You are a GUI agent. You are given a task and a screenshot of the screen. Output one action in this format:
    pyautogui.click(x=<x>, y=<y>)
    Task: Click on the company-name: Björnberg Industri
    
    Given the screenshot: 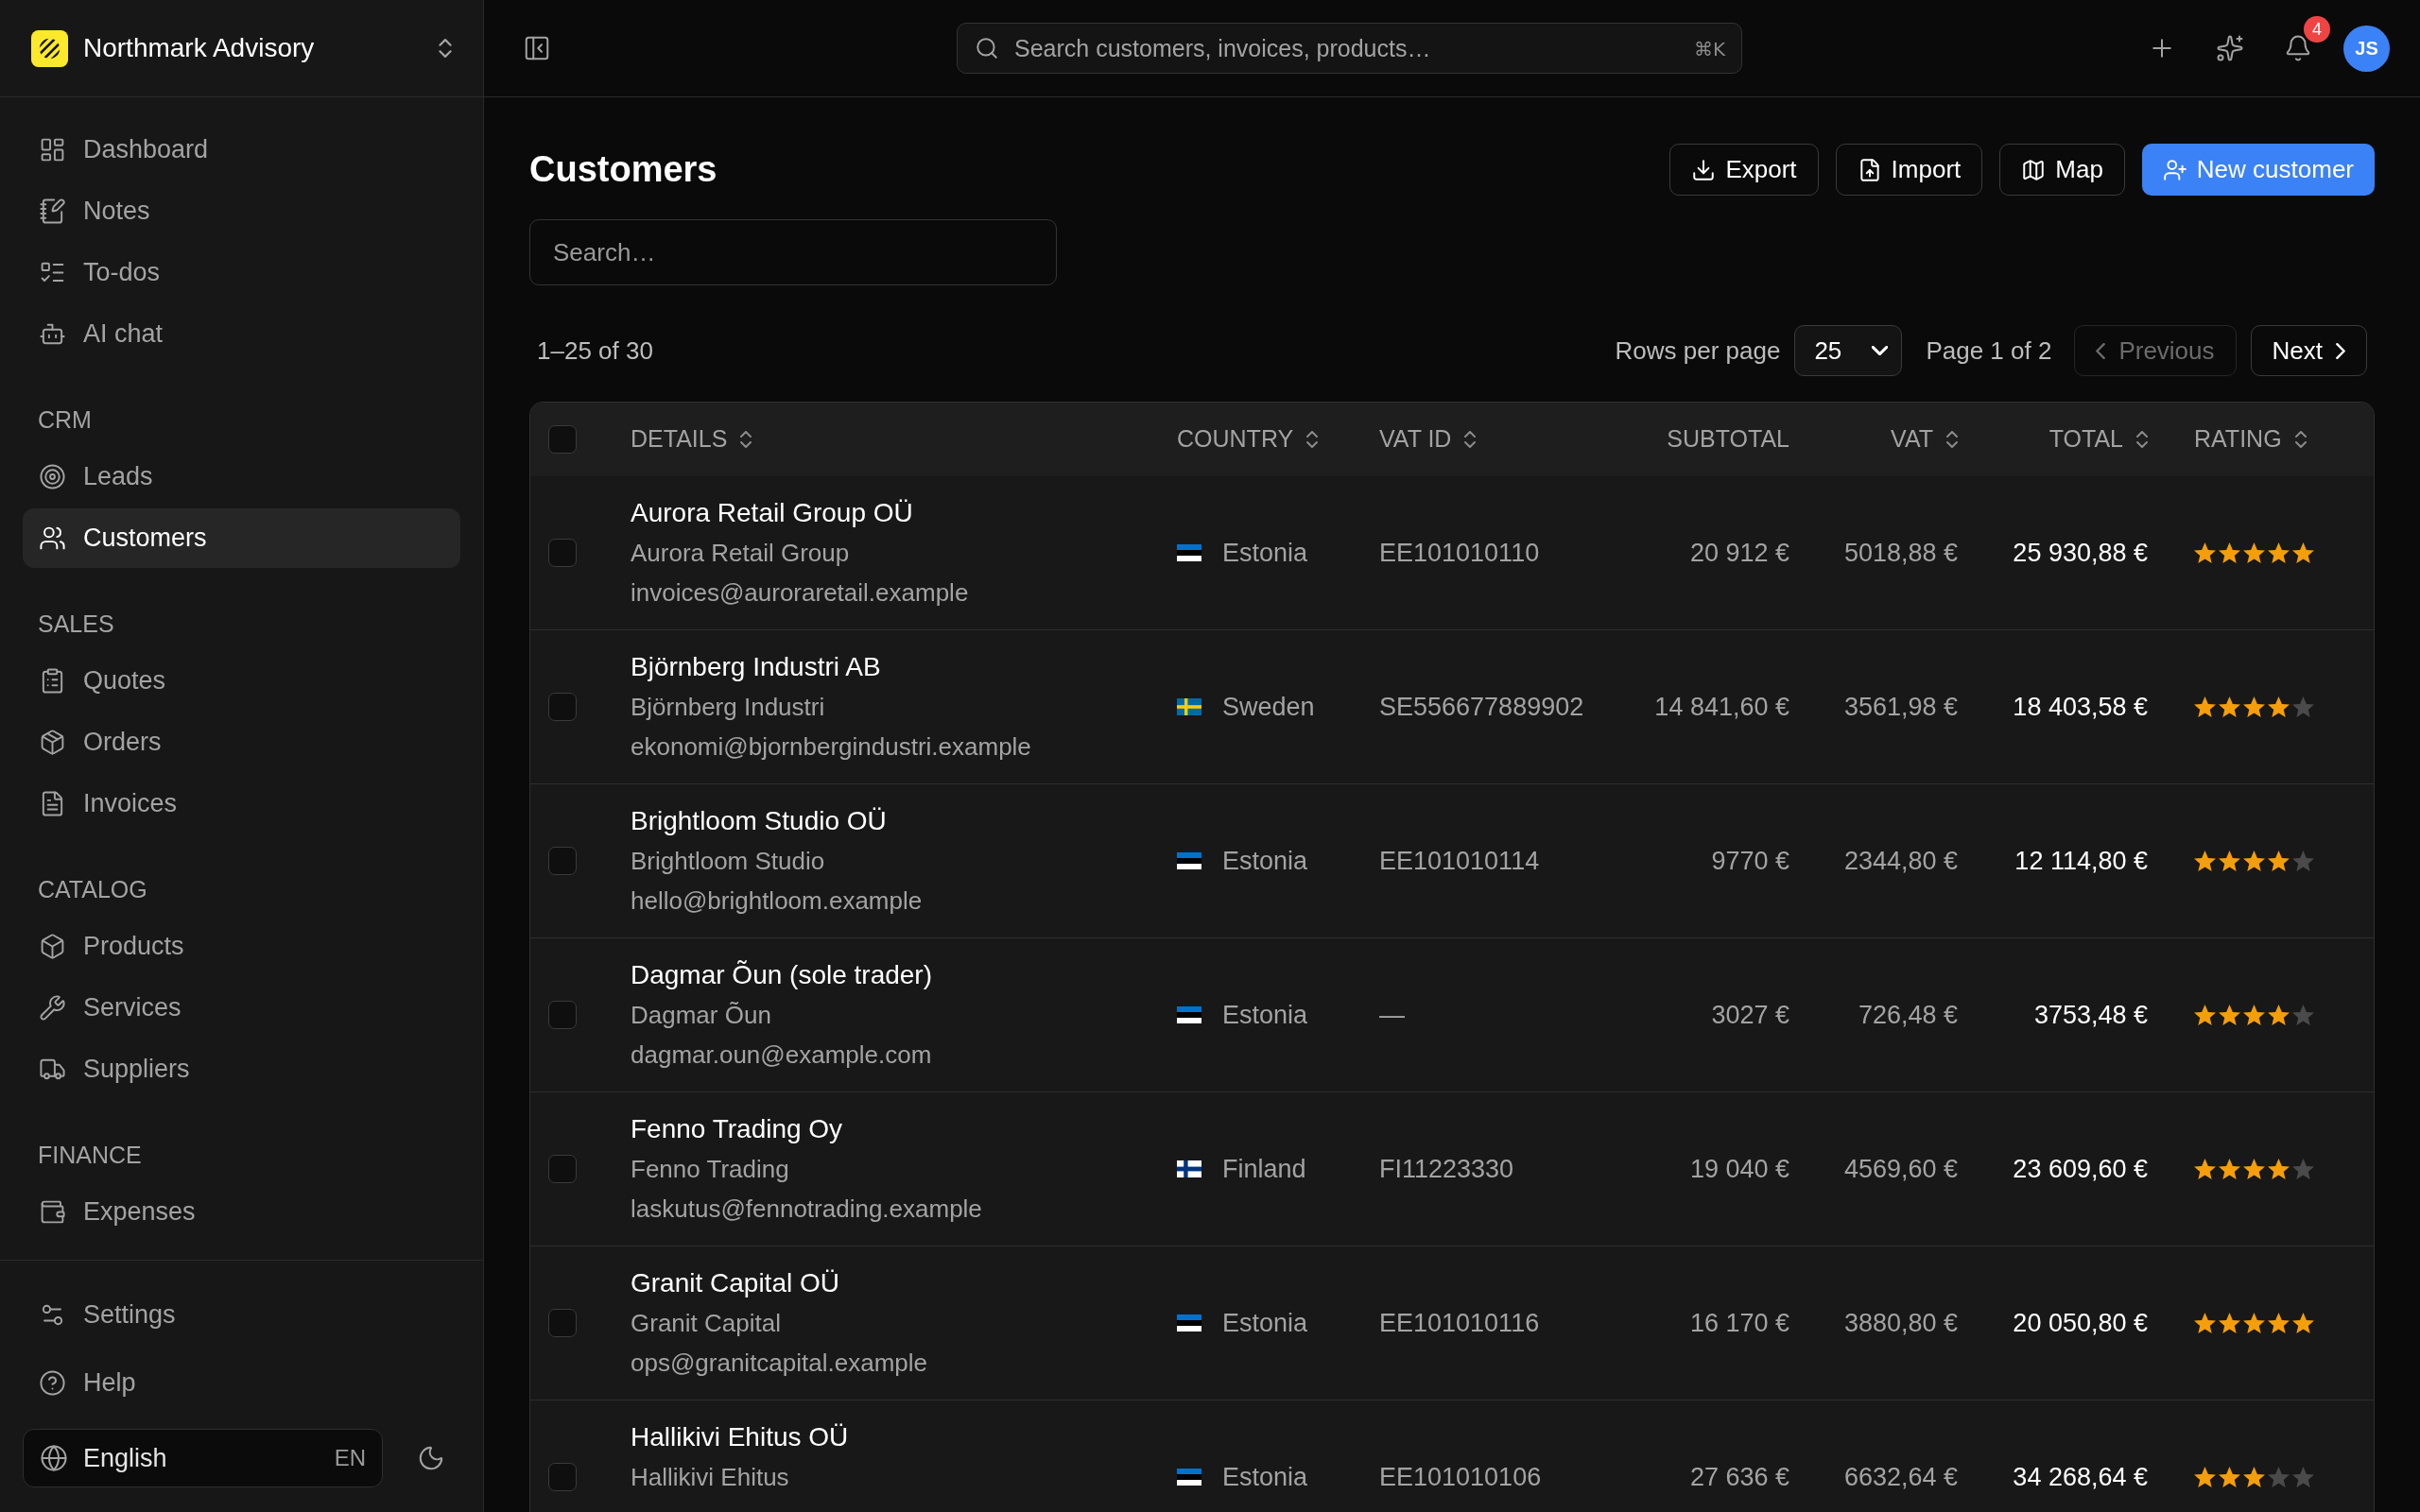 What is the action you would take?
    pyautogui.click(x=728, y=707)
    